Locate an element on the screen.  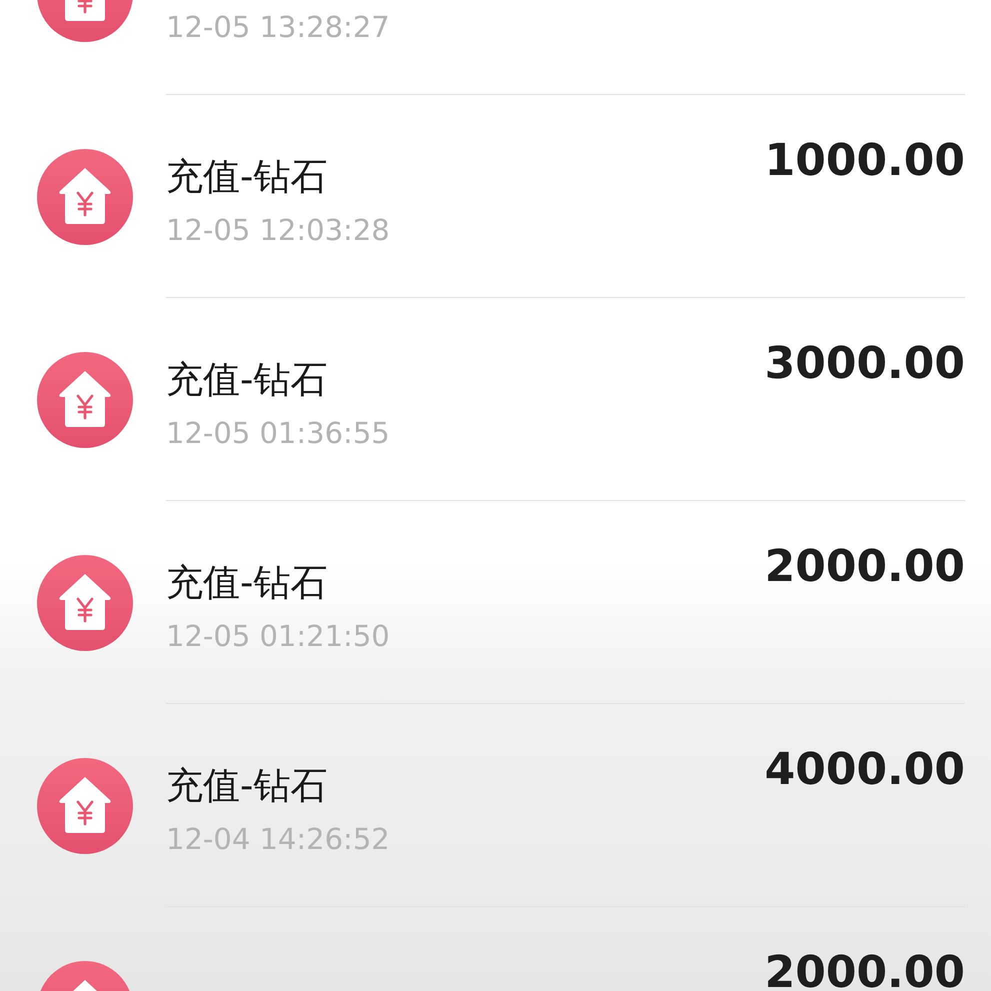
transaction-time: 12-04 14:26:52 is located at coordinates (278, 839).